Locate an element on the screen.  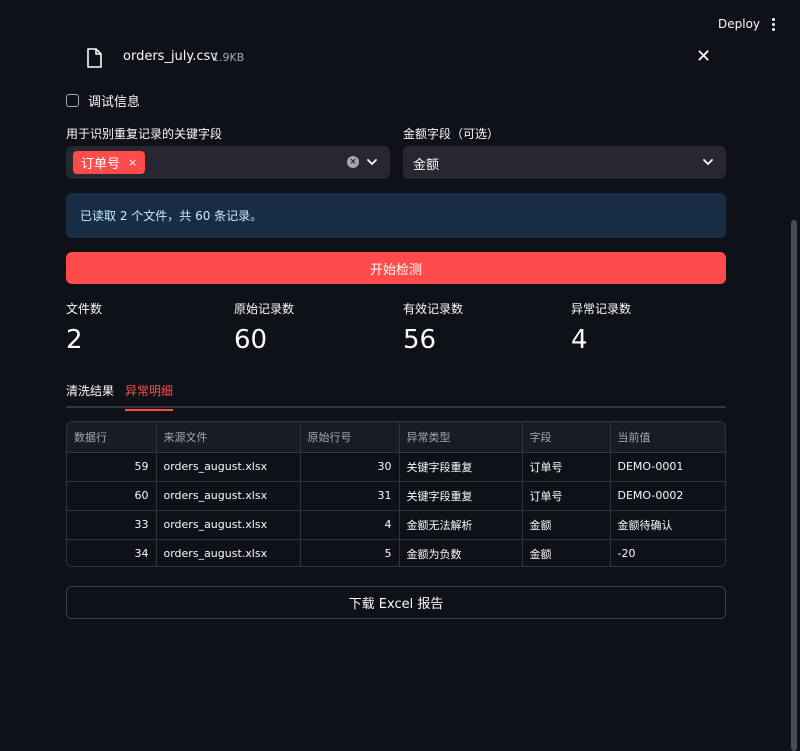
uploaded-file-row: orders_july.csv 1.9KB ✕ is located at coordinates (396, 57).